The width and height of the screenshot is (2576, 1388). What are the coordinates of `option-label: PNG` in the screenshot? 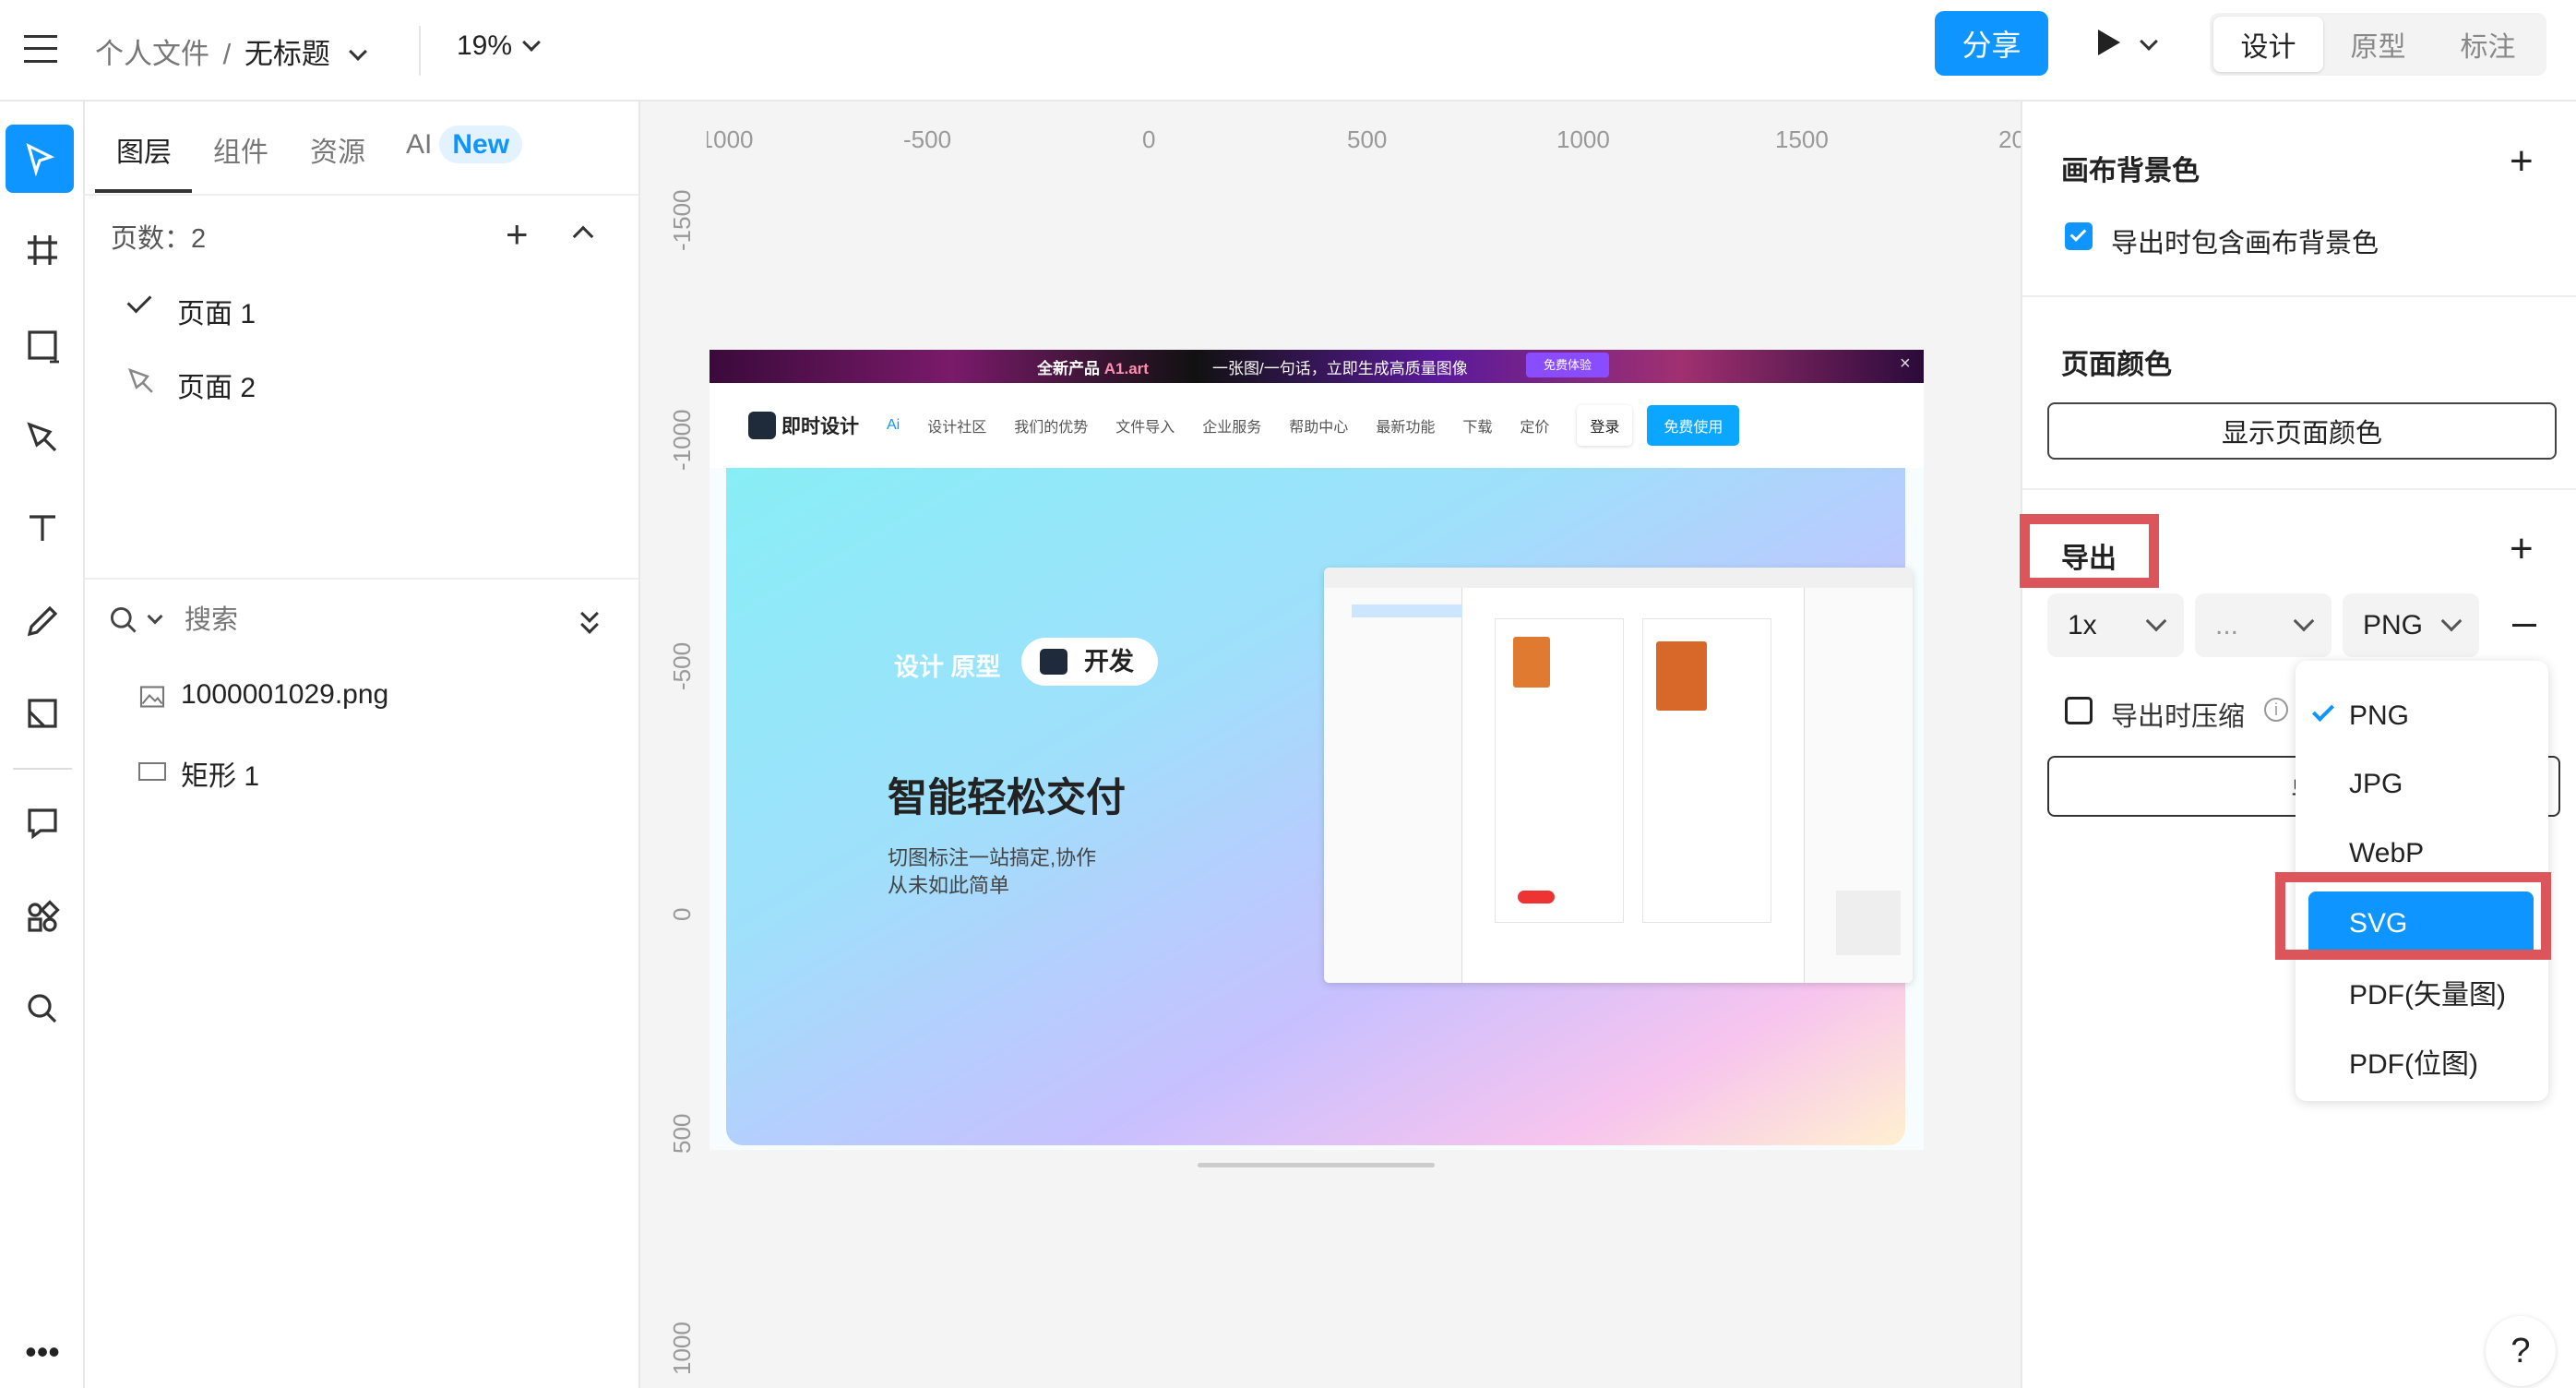 It's located at (2379, 715).